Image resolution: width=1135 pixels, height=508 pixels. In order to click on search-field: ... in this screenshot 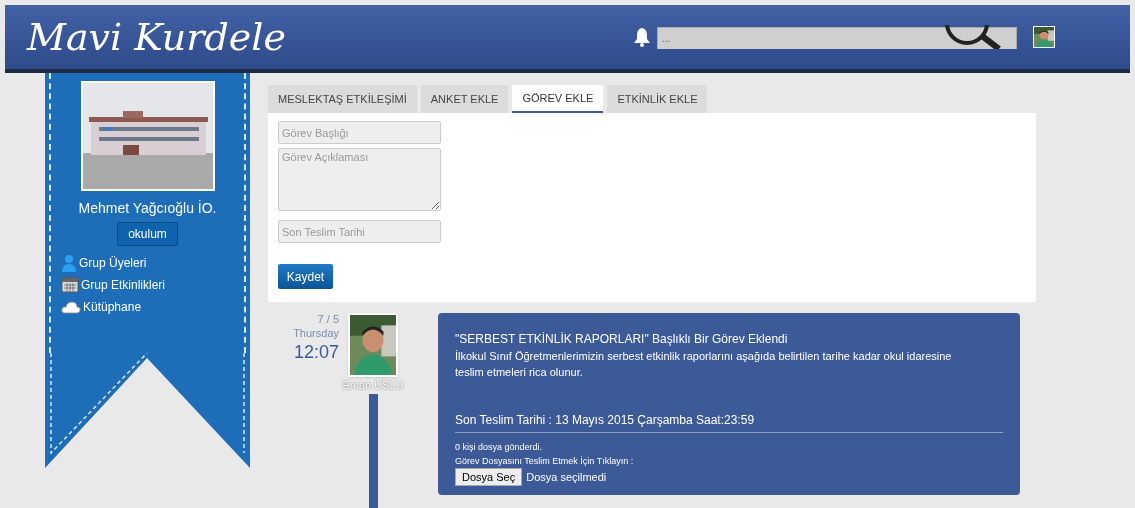, I will do `click(837, 37)`.